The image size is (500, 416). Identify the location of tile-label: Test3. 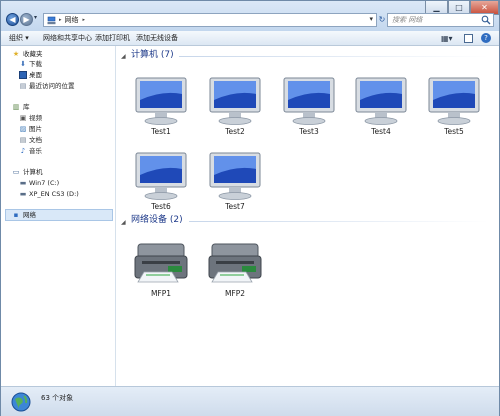
(309, 131).